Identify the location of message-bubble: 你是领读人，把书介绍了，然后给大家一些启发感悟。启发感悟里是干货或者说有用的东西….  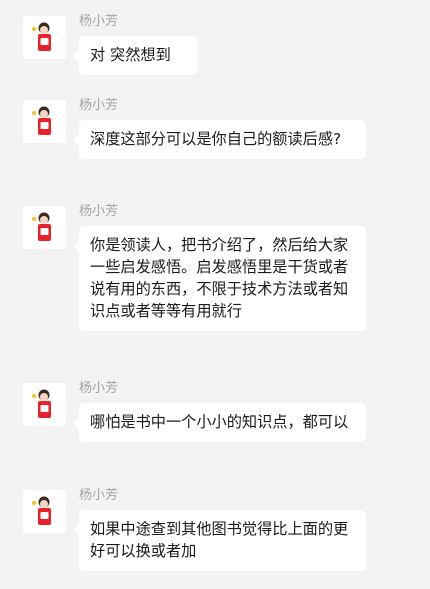
(219, 278).